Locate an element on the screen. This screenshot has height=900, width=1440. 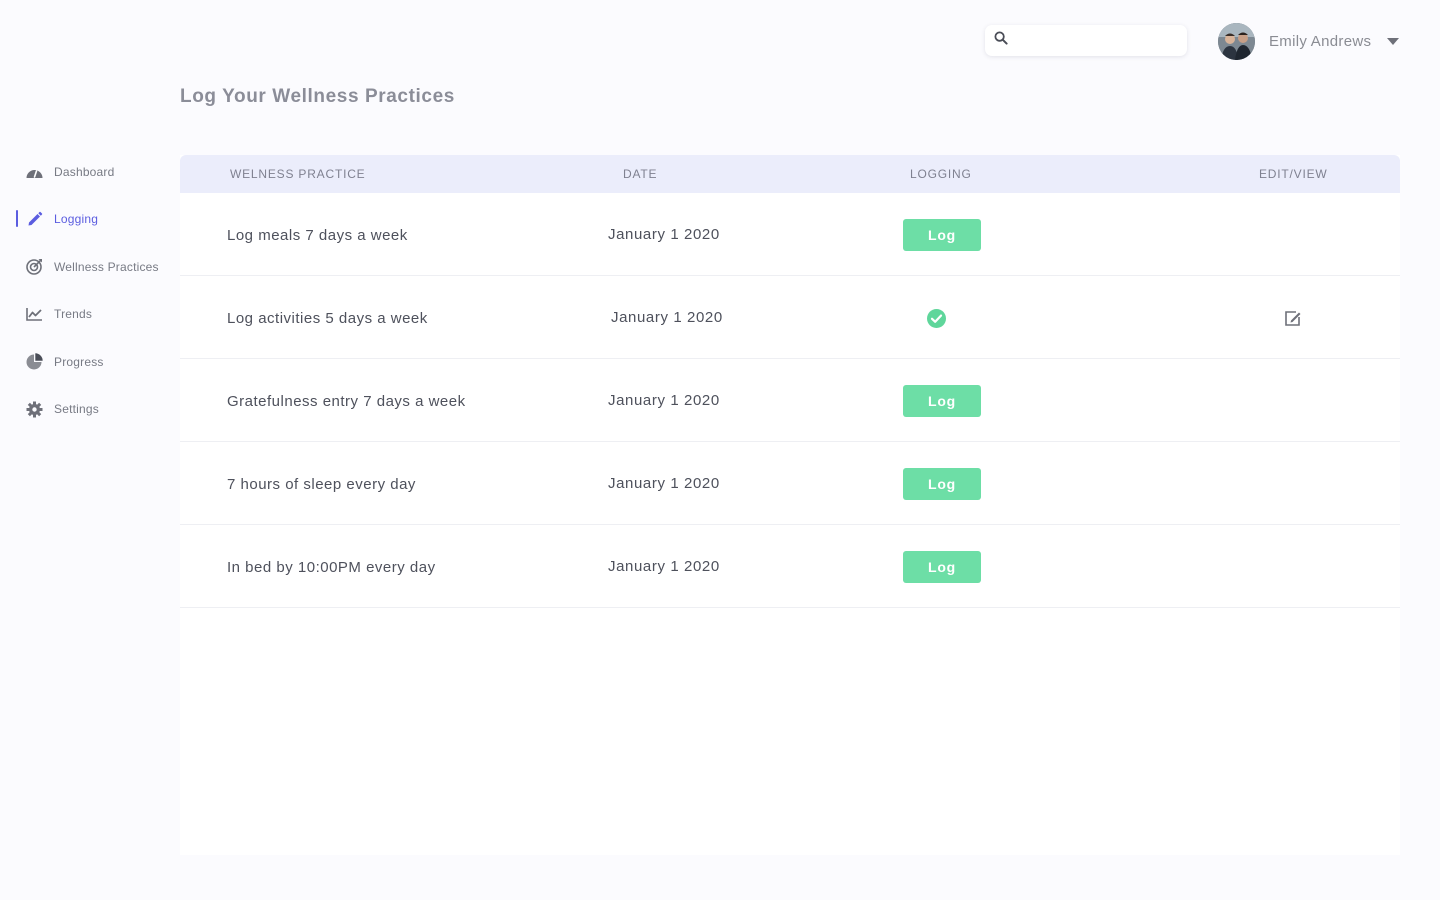
sidebar-item-settings: Settings is located at coordinates (85, 410).